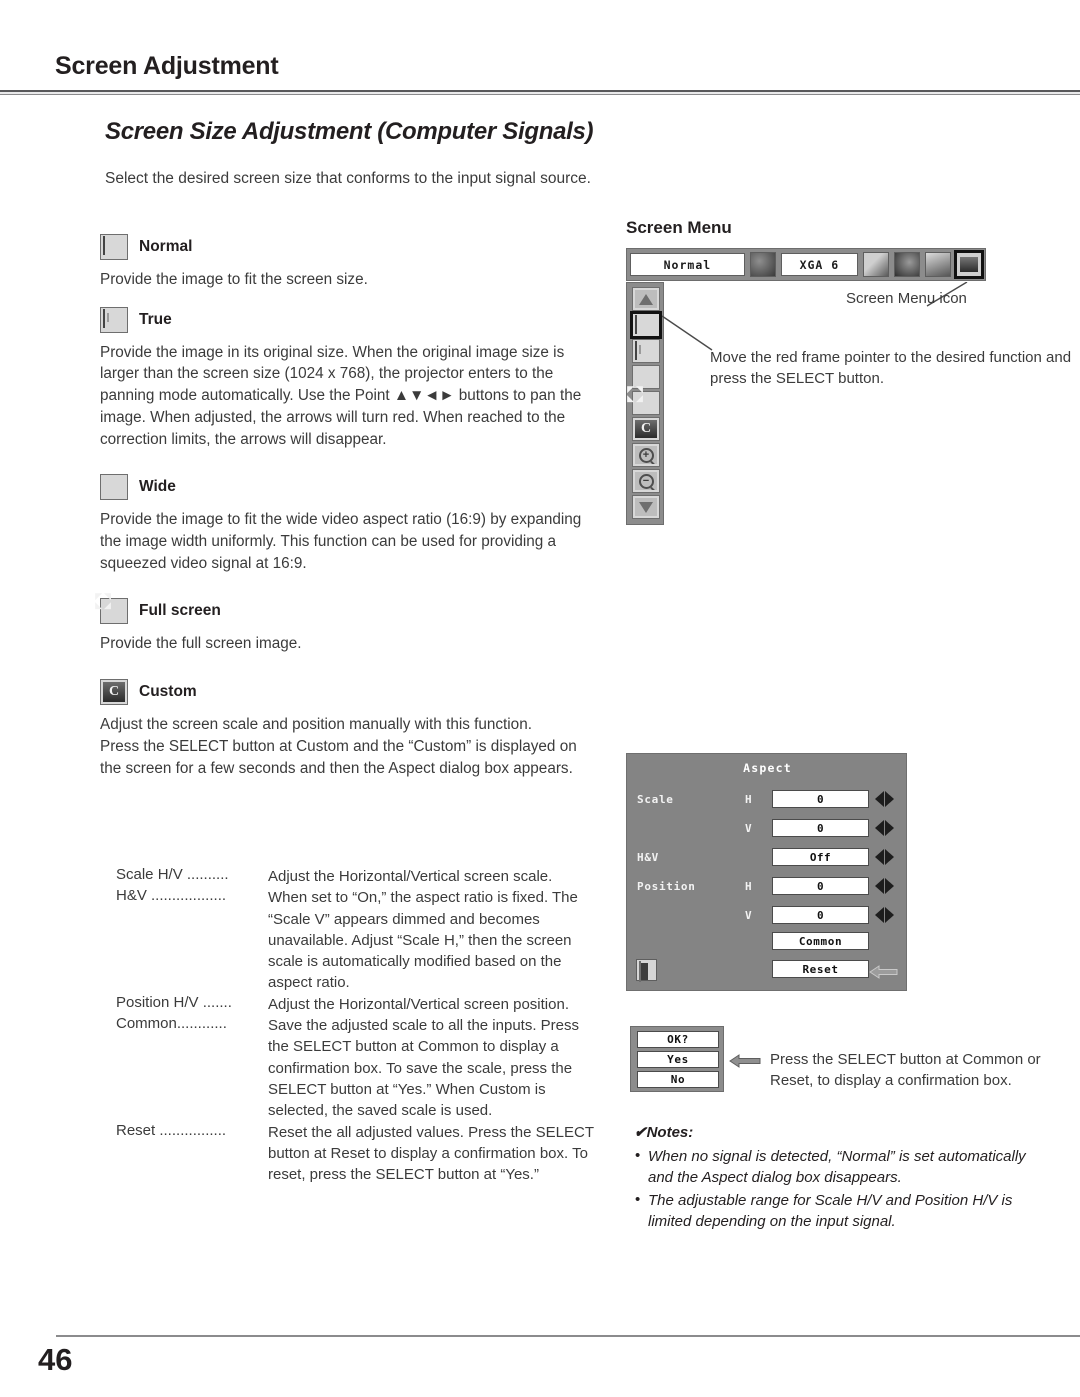 Image resolution: width=1080 pixels, height=1397 pixels. Describe the element at coordinates (646, 507) in the screenshot. I see `scroll-down-icon` at that location.